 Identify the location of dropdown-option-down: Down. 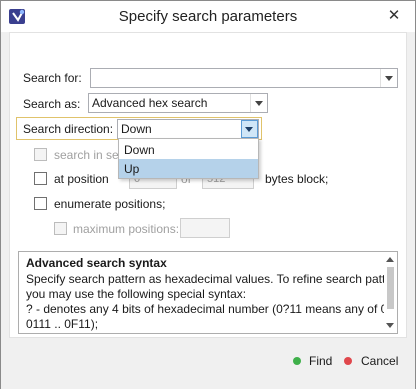
(188, 149).